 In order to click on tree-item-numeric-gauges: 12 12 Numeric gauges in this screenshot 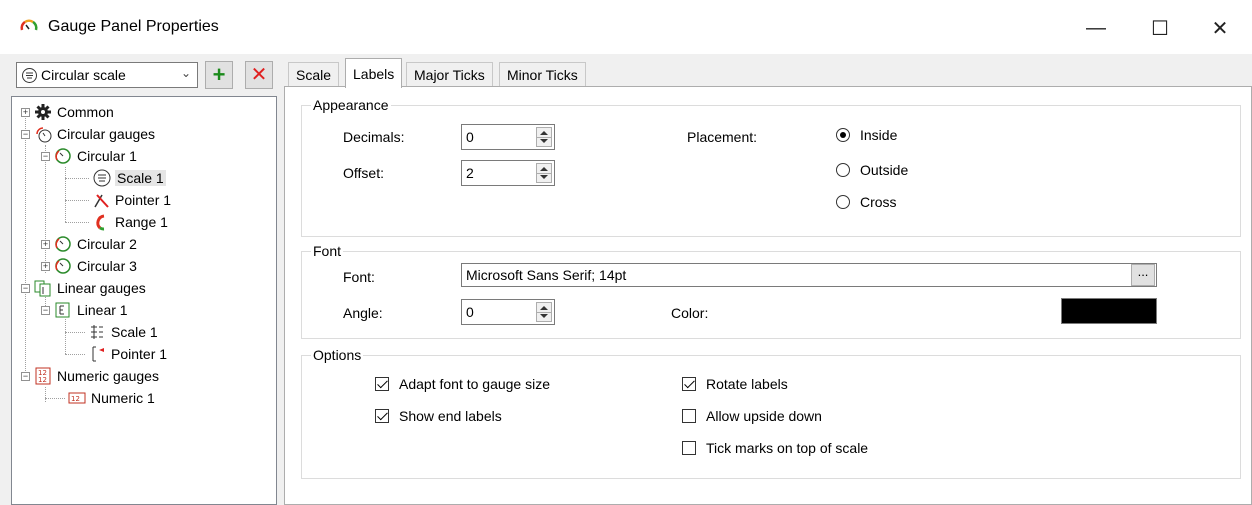, I will do `click(97, 376)`.